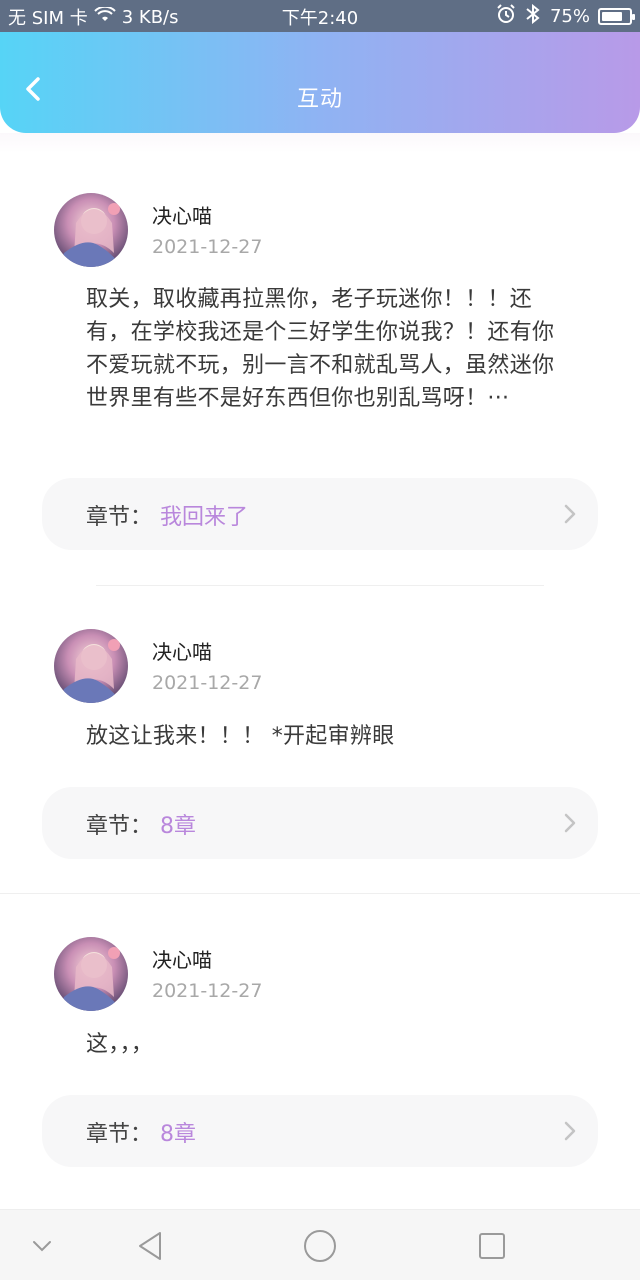  I want to click on header-shadow, so click(320, 143).